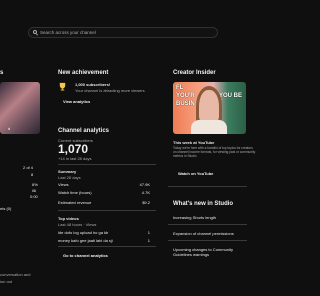 Image resolution: width=320 pixels, height=296 pixels. Describe the element at coordinates (85, 255) in the screenshot. I see `go-to-channel-analytics-button: Go to channel analytics` at that location.